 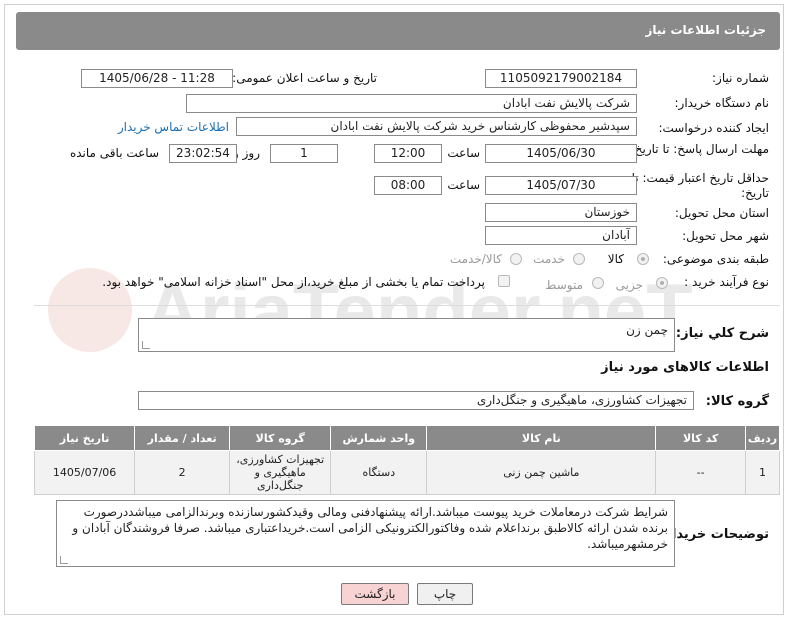 What do you see at coordinates (564, 285) in the screenshot?
I see `process-medium-label: متوسط` at bounding box center [564, 285].